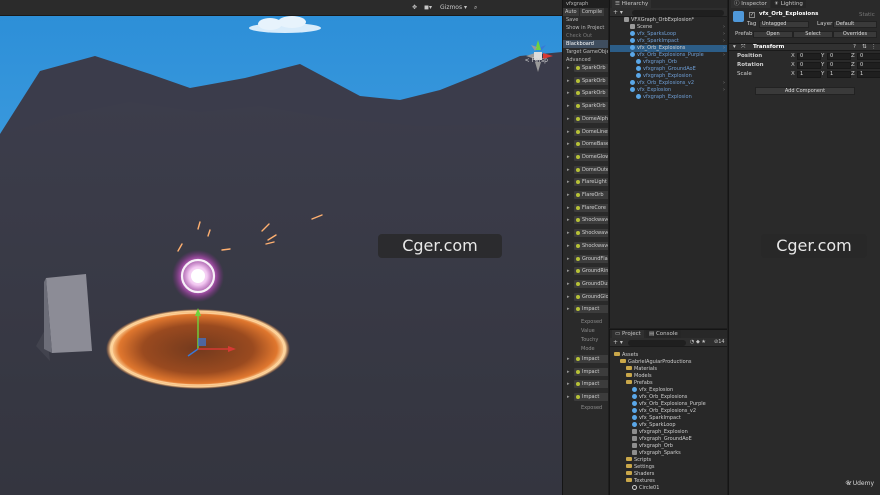  Describe the element at coordinates (618, 342) in the screenshot. I see `create-plus-icon: + ▾` at that location.